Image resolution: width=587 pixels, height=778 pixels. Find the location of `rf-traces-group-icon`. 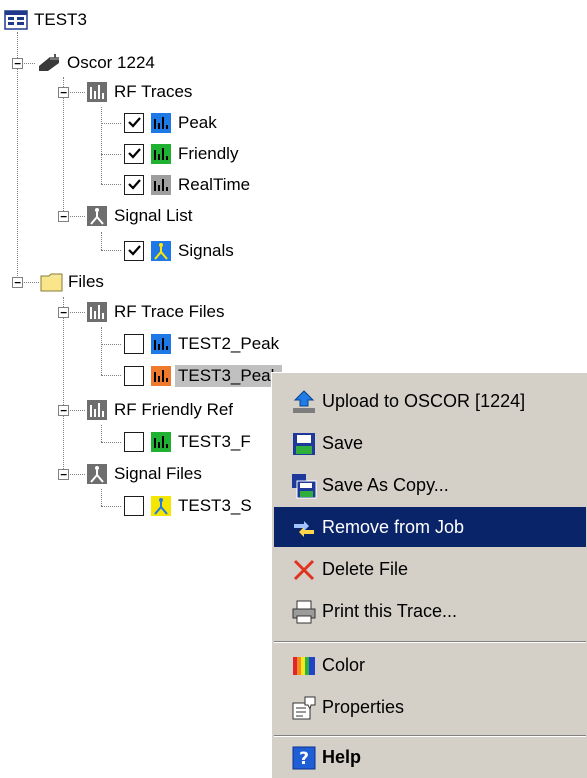

rf-traces-group-icon is located at coordinates (97, 92).